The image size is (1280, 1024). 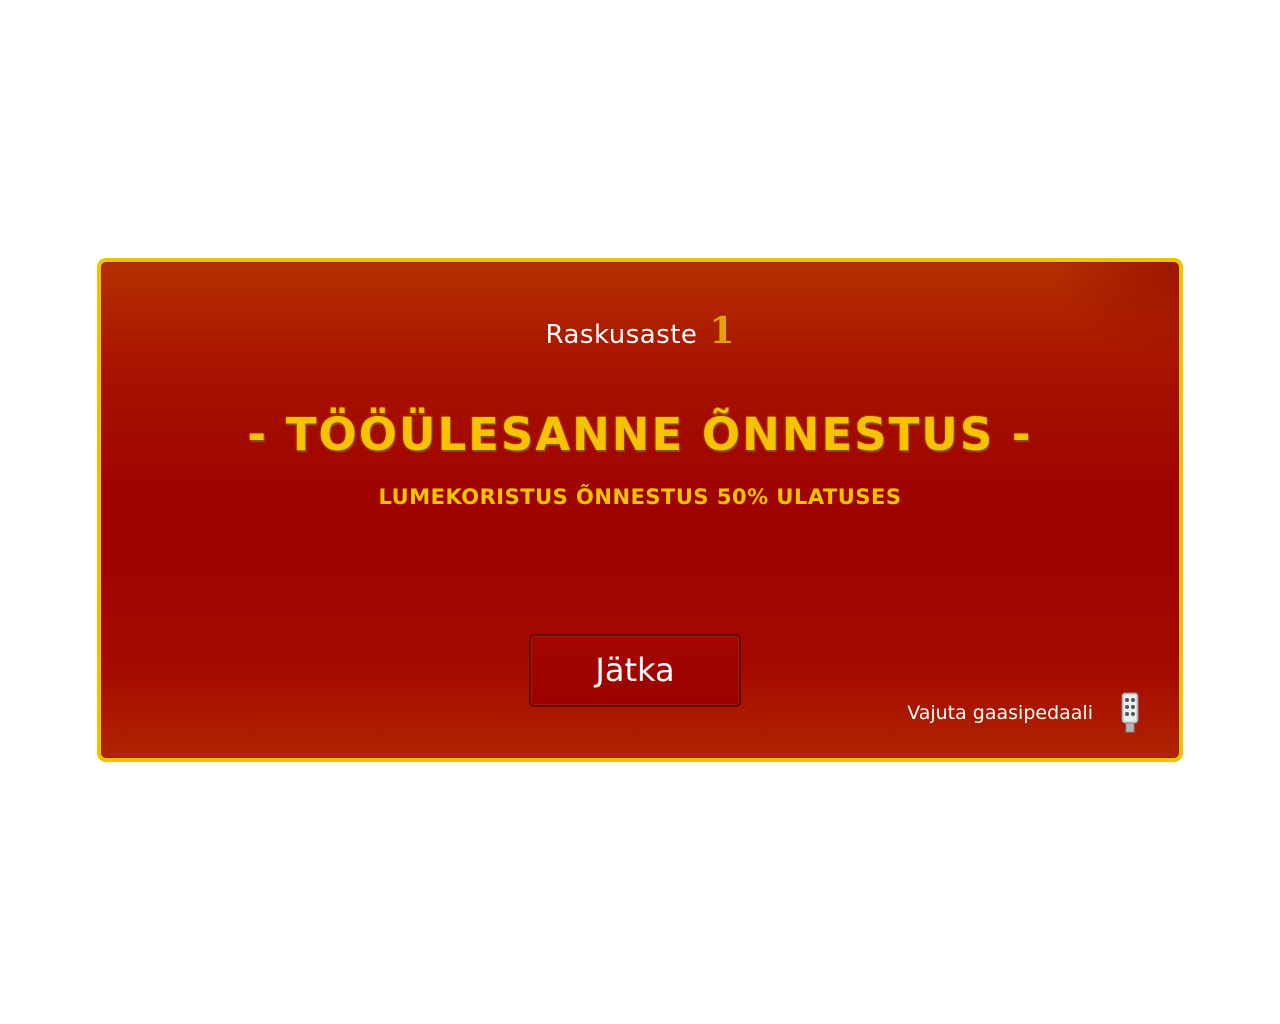 I want to click on result-title: - TÖÖÜLESANNE ÕNNESTUS -, so click(x=640, y=434).